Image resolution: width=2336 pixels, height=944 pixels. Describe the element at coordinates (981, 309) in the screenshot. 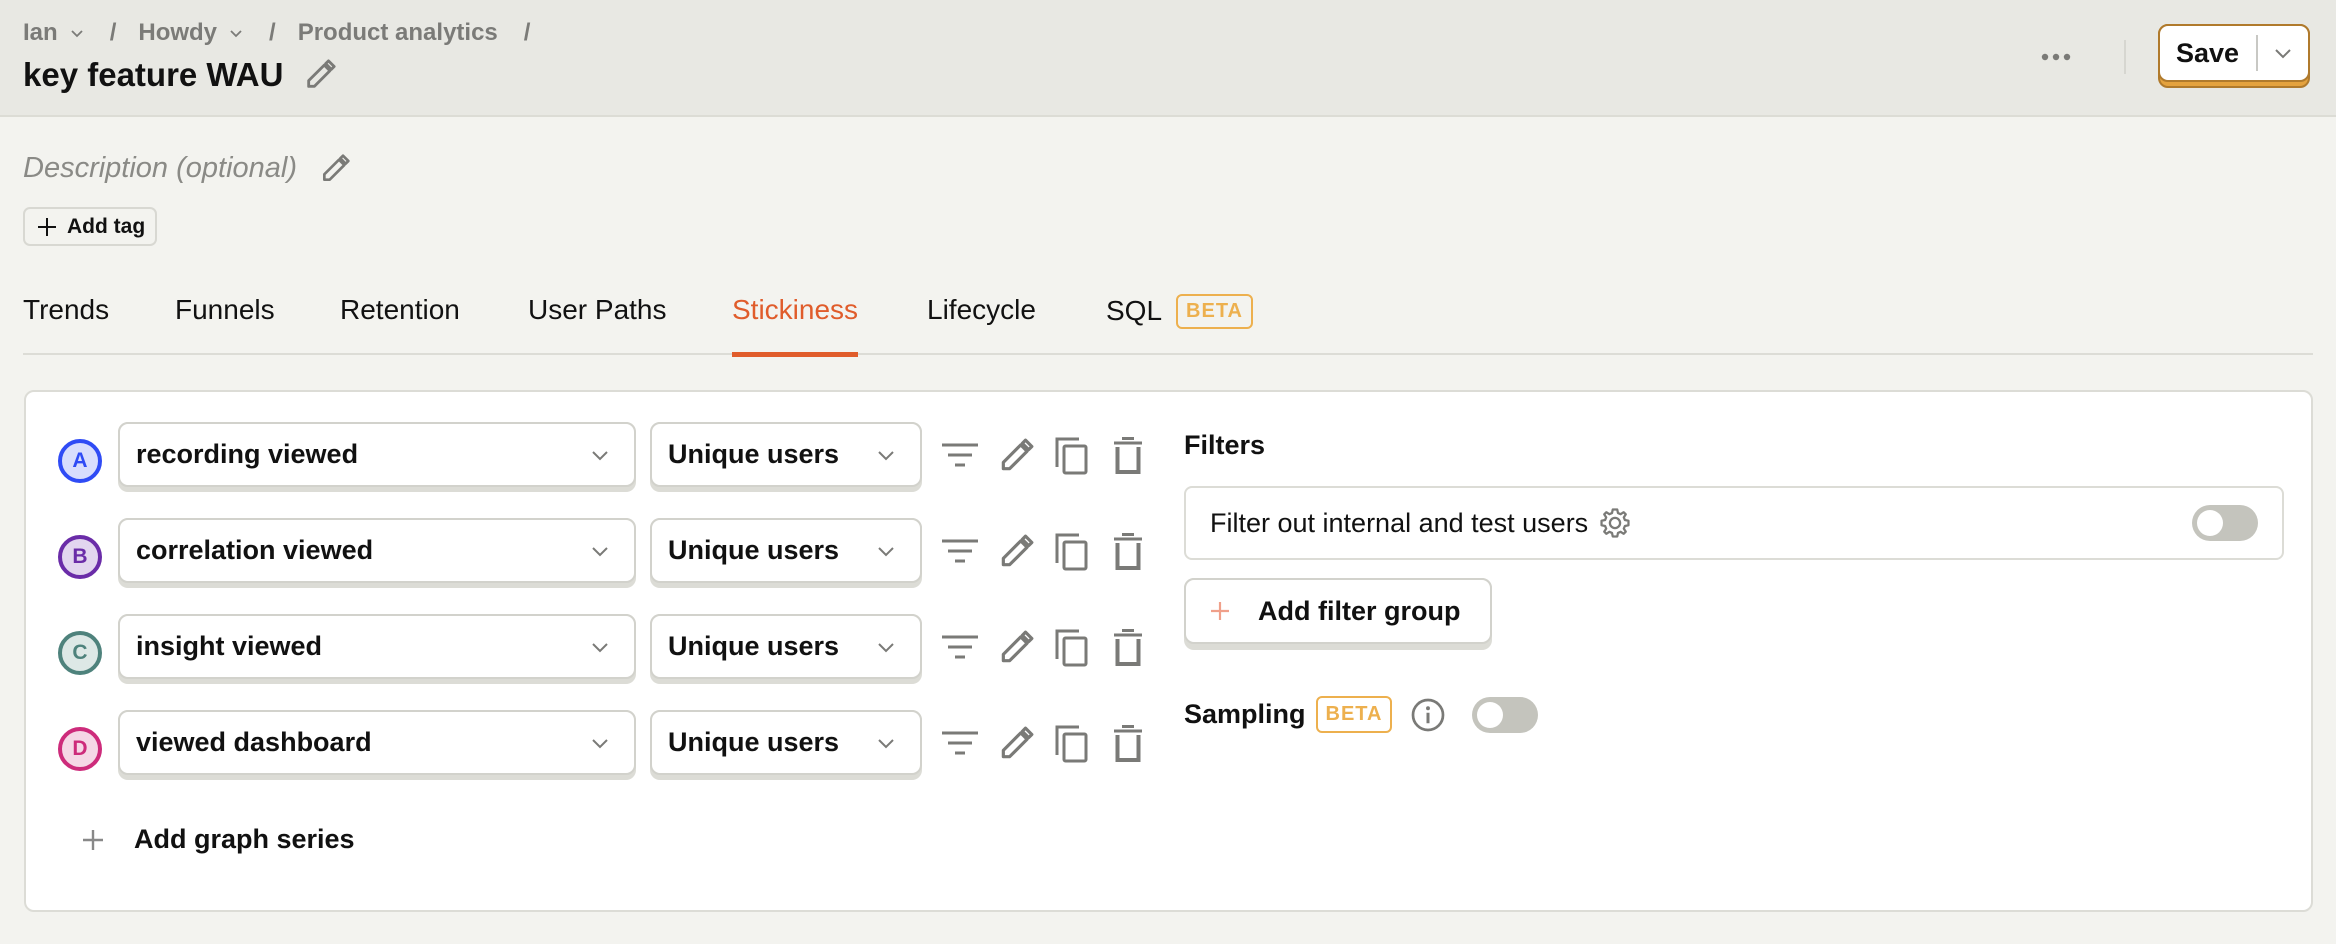

I see `tab-label: Lifecycle` at that location.